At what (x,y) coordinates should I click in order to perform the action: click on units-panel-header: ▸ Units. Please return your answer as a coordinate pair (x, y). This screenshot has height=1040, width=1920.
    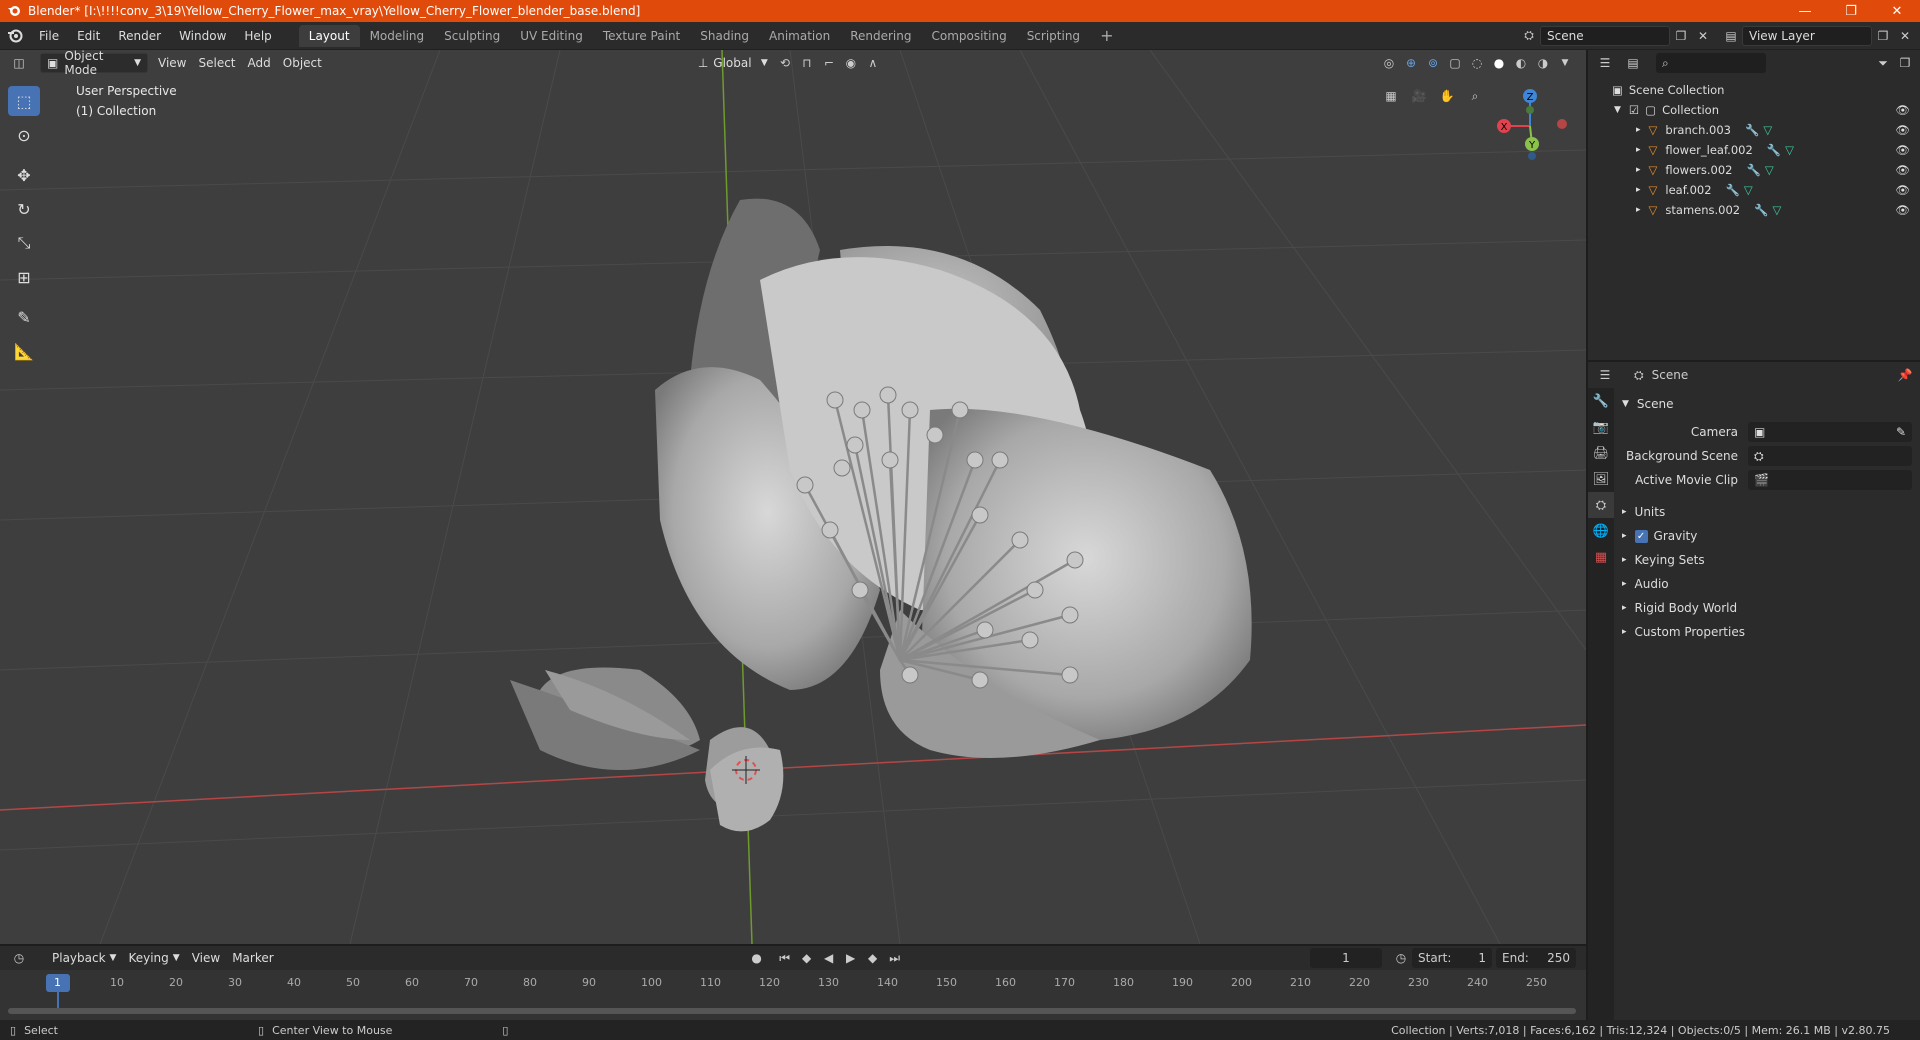
    Looking at the image, I should click on (1767, 512).